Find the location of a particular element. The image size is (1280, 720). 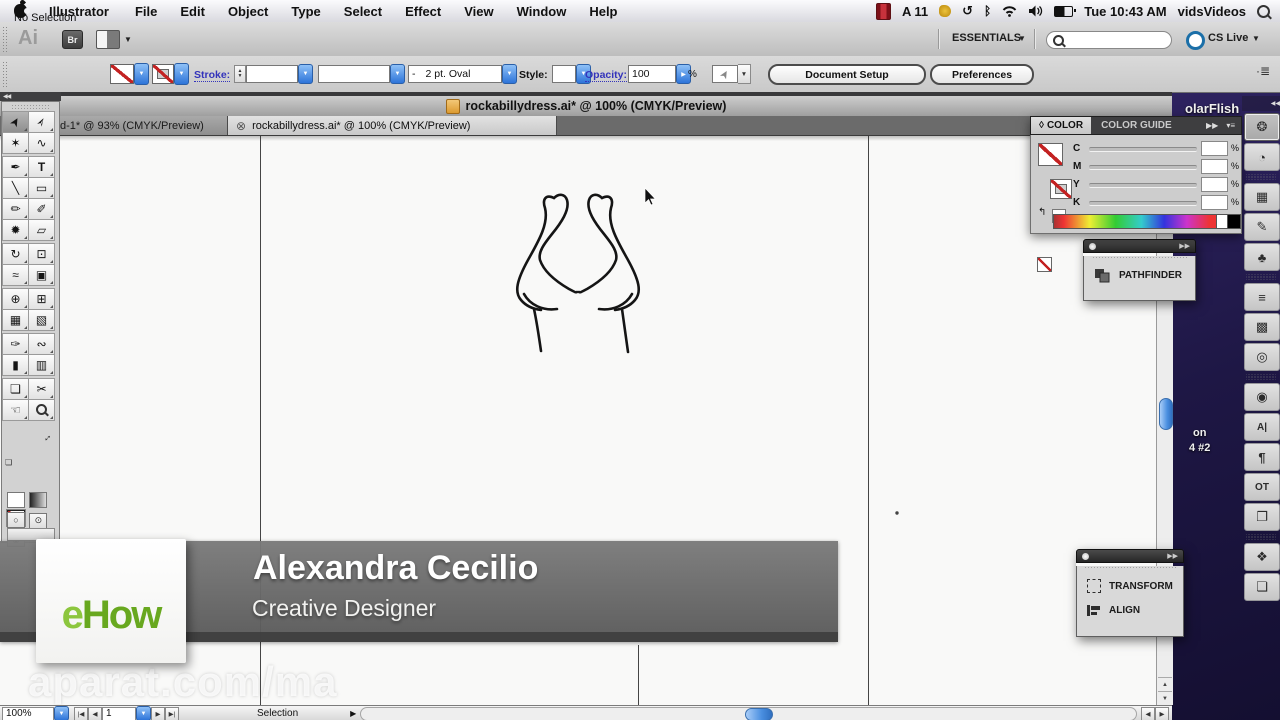

artboard-tool: ❏ is located at coordinates (15, 389).